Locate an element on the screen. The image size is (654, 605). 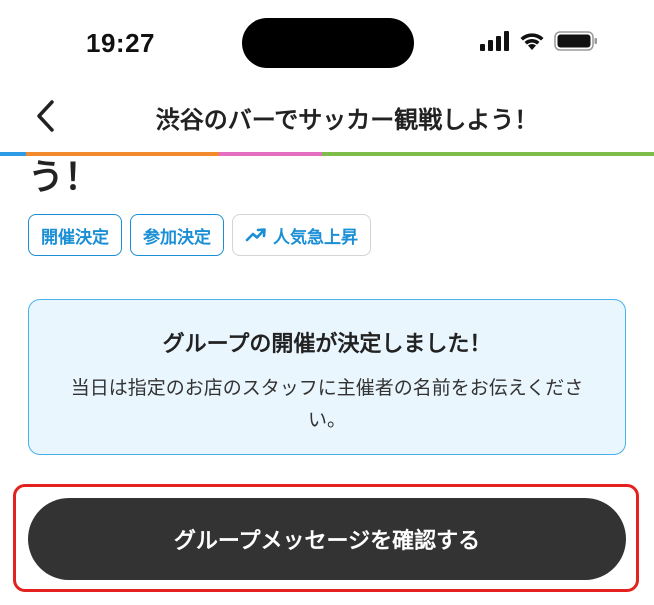
tag-trending: 人気急上昇 is located at coordinates (301, 235).